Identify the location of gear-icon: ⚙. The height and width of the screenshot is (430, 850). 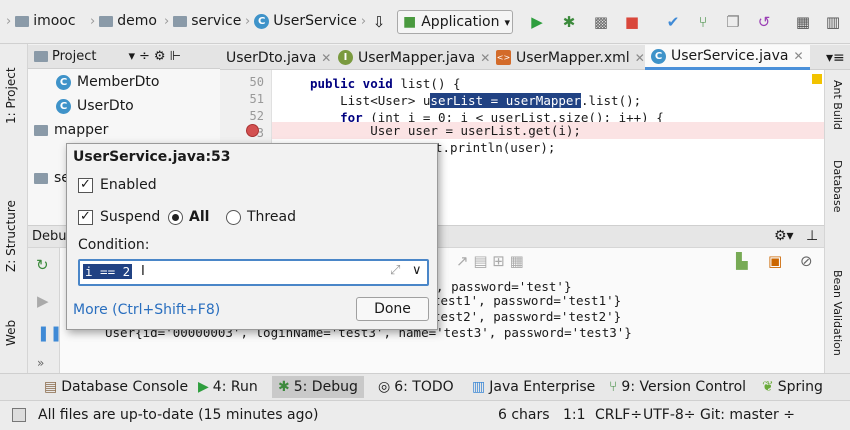
(160, 56).